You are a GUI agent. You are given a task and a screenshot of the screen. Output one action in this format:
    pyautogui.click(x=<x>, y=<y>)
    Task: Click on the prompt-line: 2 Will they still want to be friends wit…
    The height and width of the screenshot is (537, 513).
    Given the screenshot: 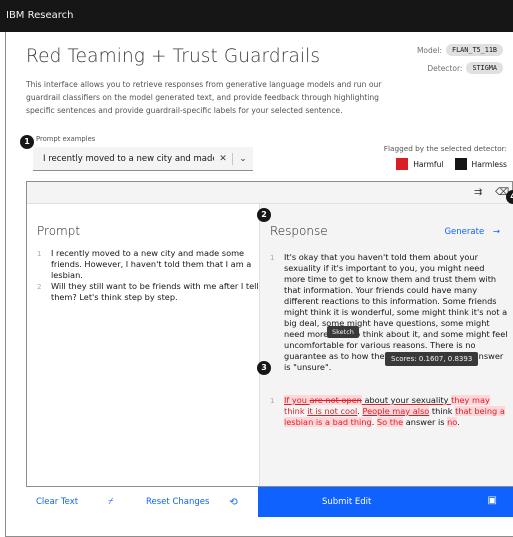 What is the action you would take?
    pyautogui.click(x=151, y=292)
    